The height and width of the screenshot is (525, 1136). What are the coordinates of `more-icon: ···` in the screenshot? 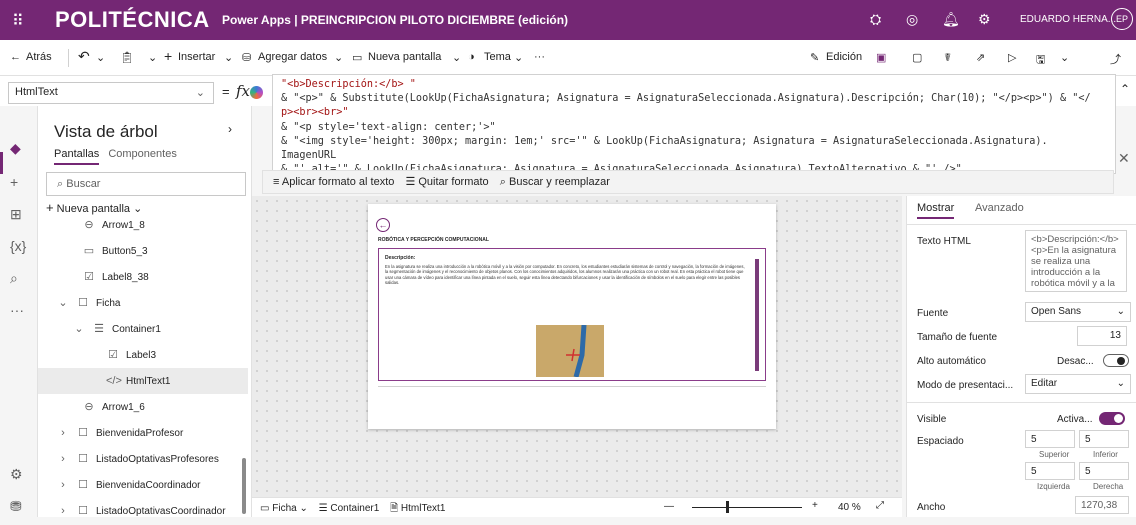 It's located at (17, 310).